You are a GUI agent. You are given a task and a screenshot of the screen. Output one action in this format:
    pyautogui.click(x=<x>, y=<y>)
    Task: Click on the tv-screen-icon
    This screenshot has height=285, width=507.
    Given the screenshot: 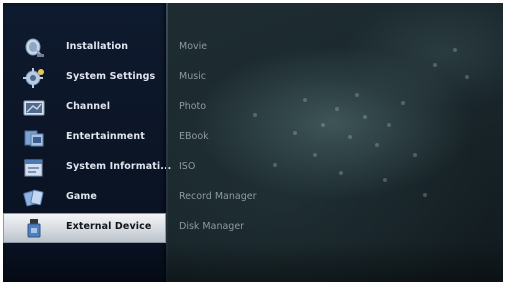 What is the action you would take?
    pyautogui.click(x=34, y=108)
    